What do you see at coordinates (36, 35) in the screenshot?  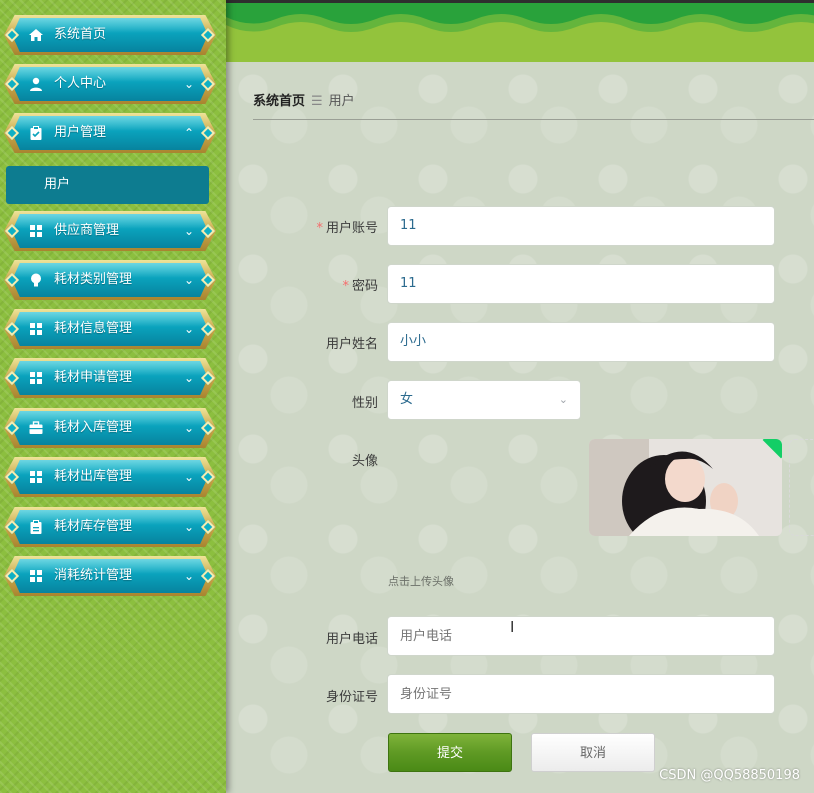 I see `home-icon` at bounding box center [36, 35].